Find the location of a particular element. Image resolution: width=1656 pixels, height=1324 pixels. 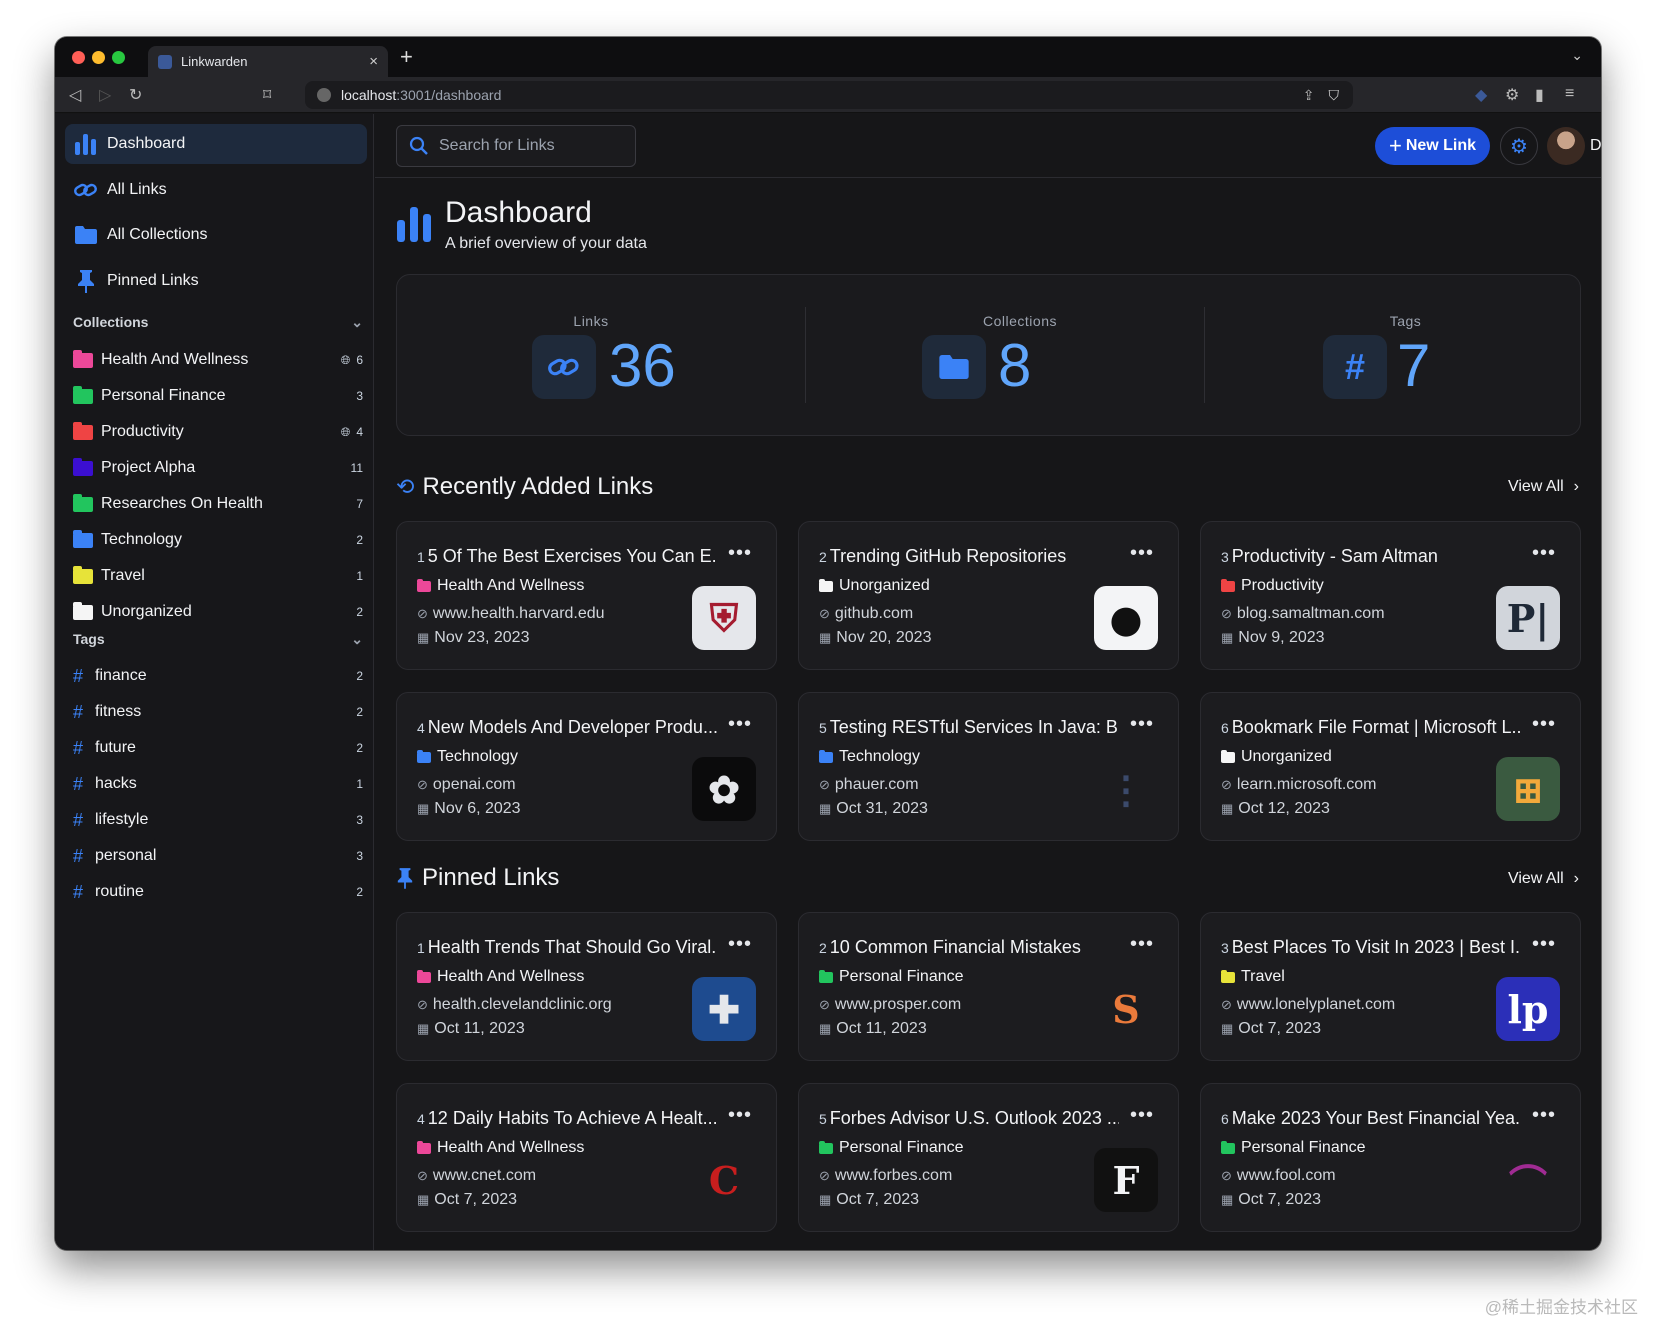

sidebar-collection-item: Health And Wellness 🌐︎ 6 is located at coordinates (218, 360).